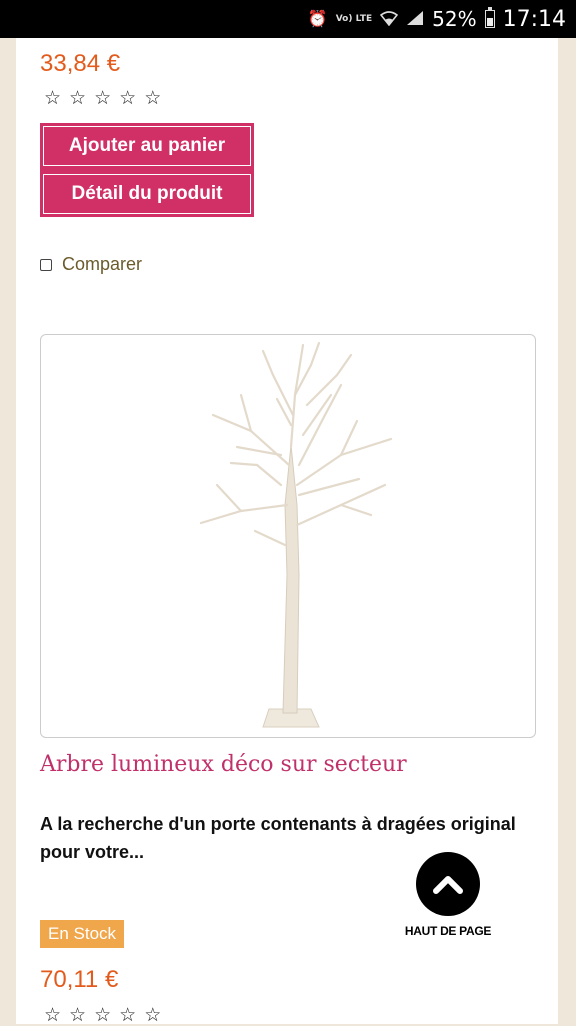  I want to click on product-price: 70,11 €, so click(79, 979).